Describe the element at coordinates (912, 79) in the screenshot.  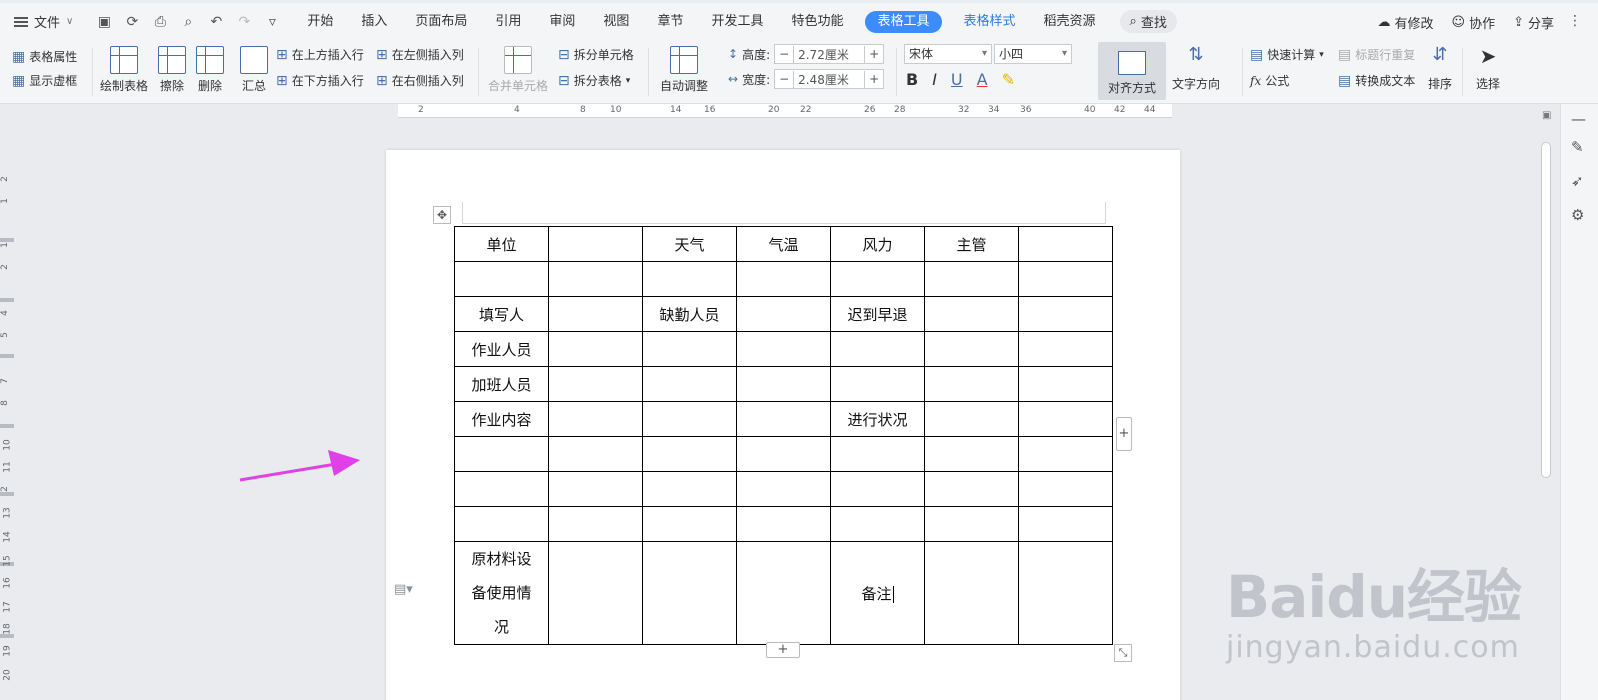
I see `bold-button: B` at that location.